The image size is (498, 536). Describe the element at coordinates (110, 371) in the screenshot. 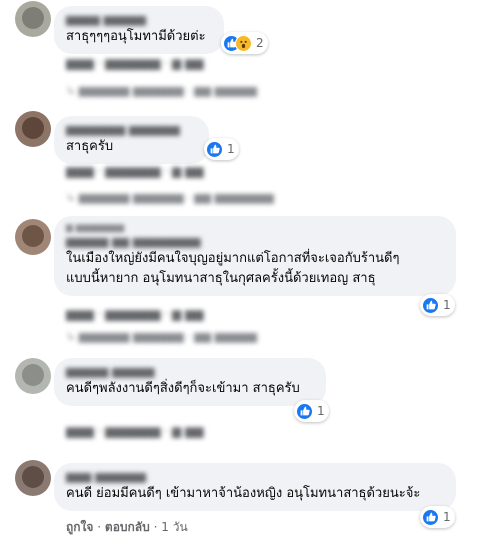

I see `commenter-name-redacted: ▆▆▆▆▆ ▆▆▆▆▆` at that location.